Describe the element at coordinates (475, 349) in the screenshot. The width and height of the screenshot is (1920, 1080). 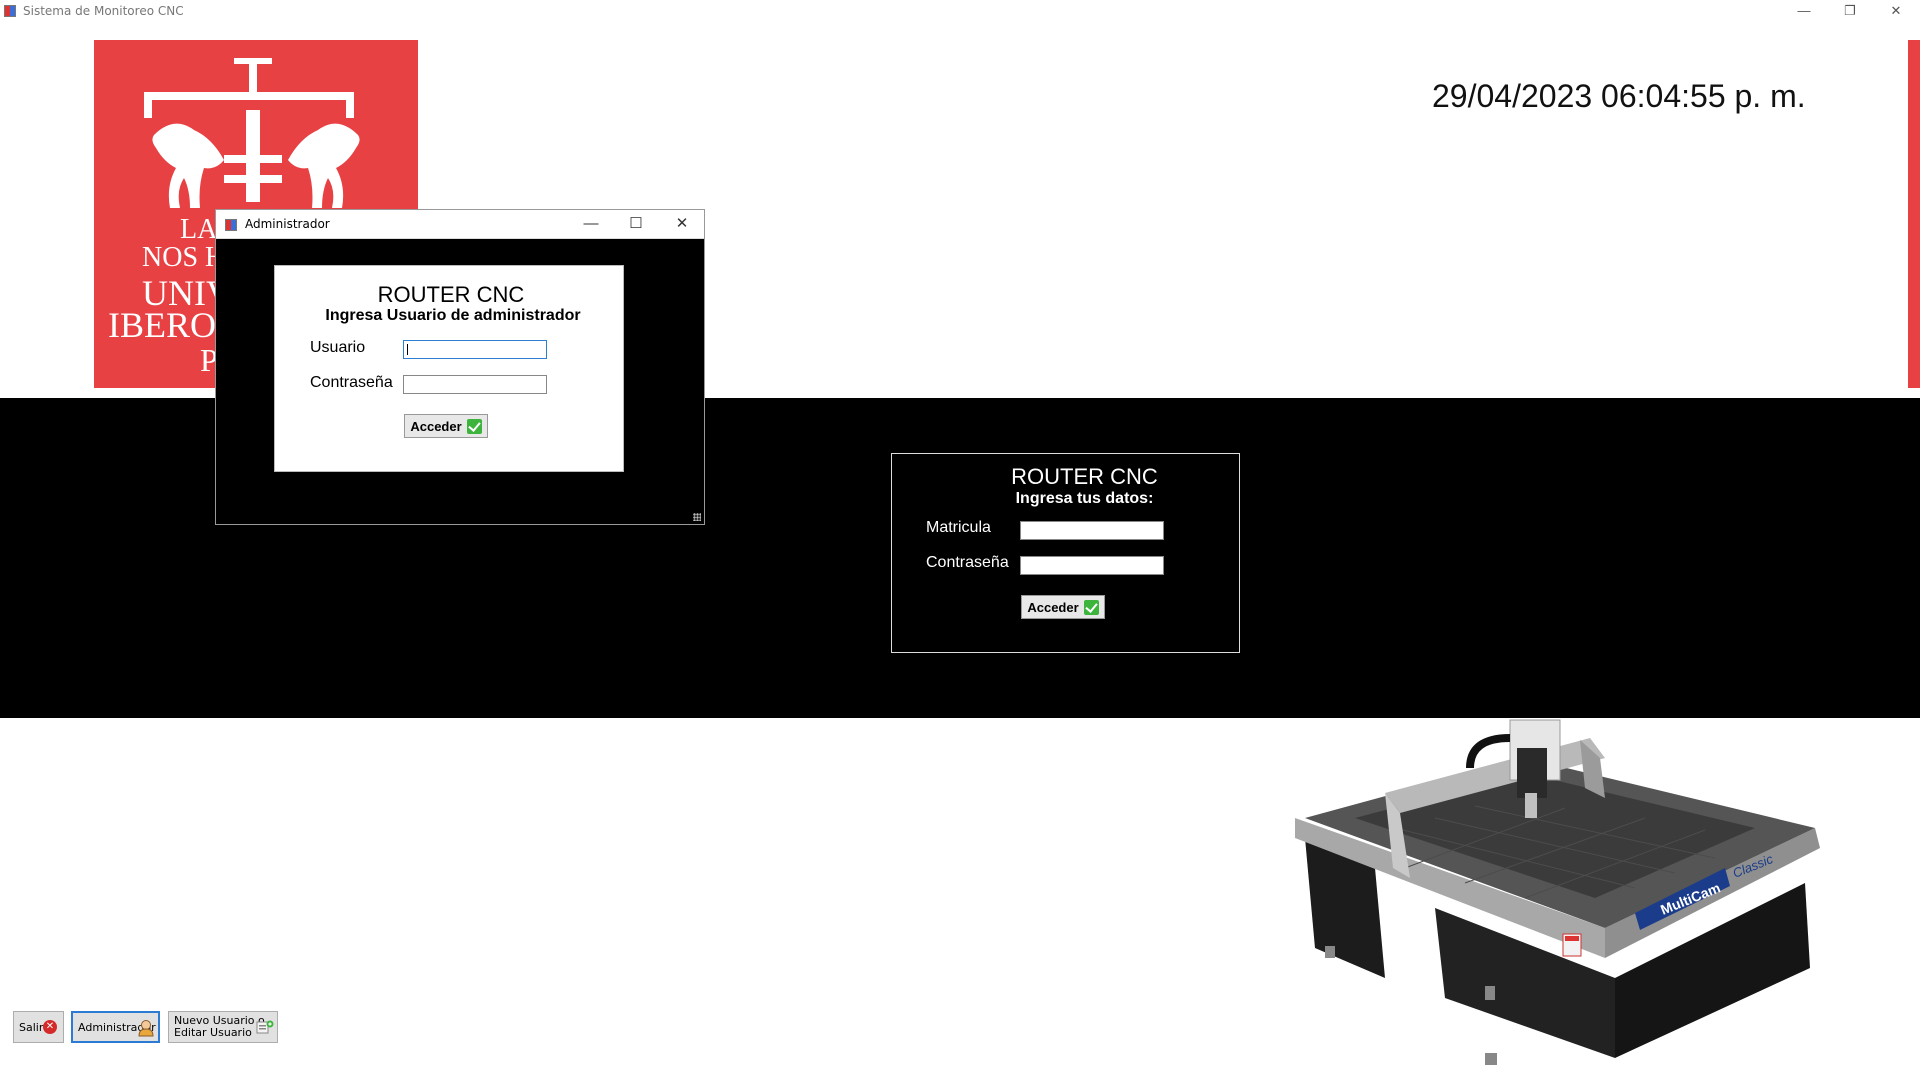
I see `admin-user-input` at that location.